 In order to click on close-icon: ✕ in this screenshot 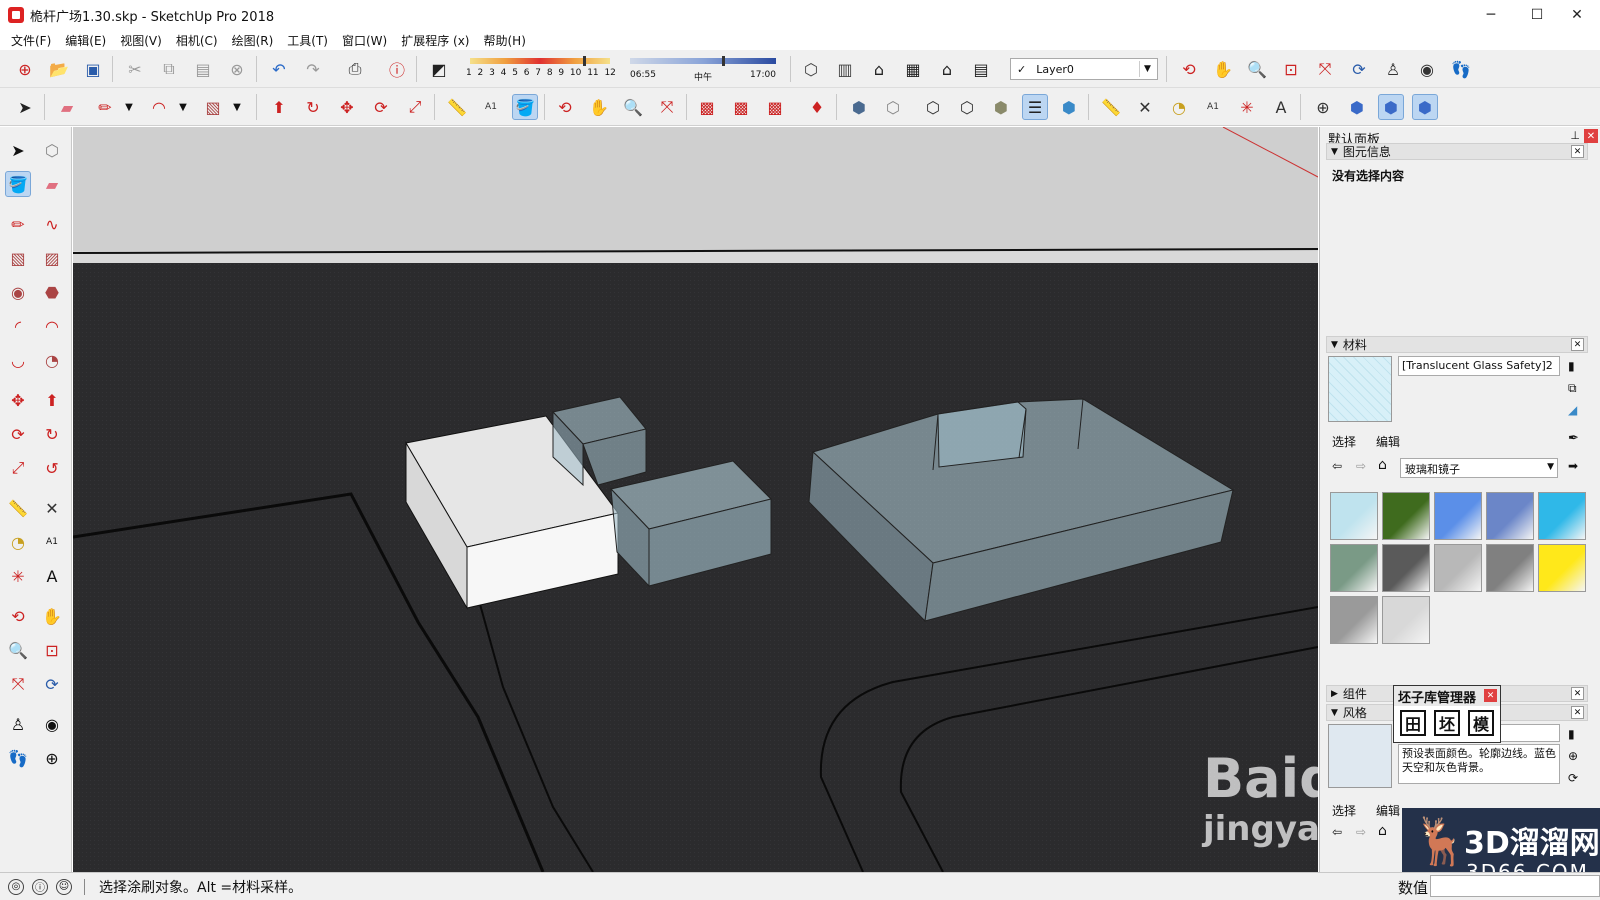, I will do `click(1577, 15)`.